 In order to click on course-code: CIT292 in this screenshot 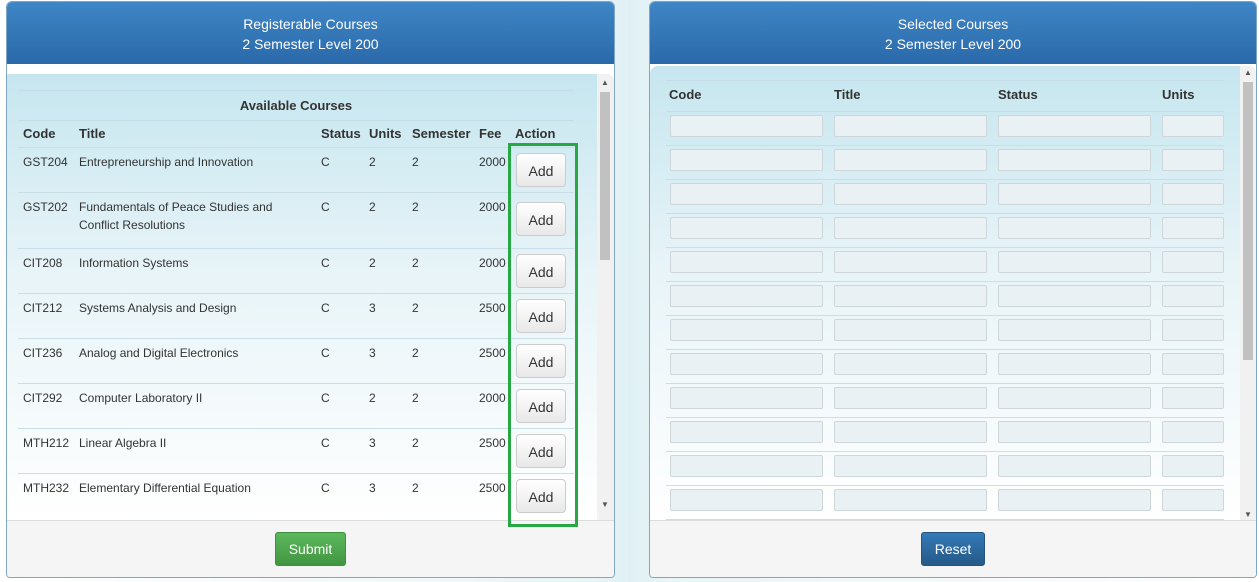, I will do `click(43, 398)`.